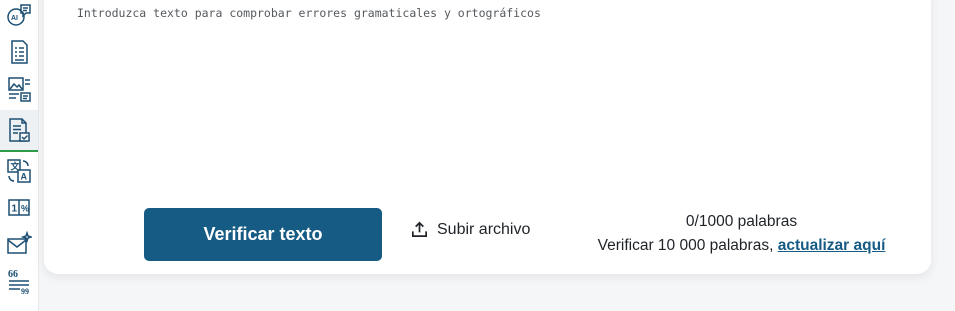 This screenshot has height=311, width=955. I want to click on svg-text: A, so click(24, 177).